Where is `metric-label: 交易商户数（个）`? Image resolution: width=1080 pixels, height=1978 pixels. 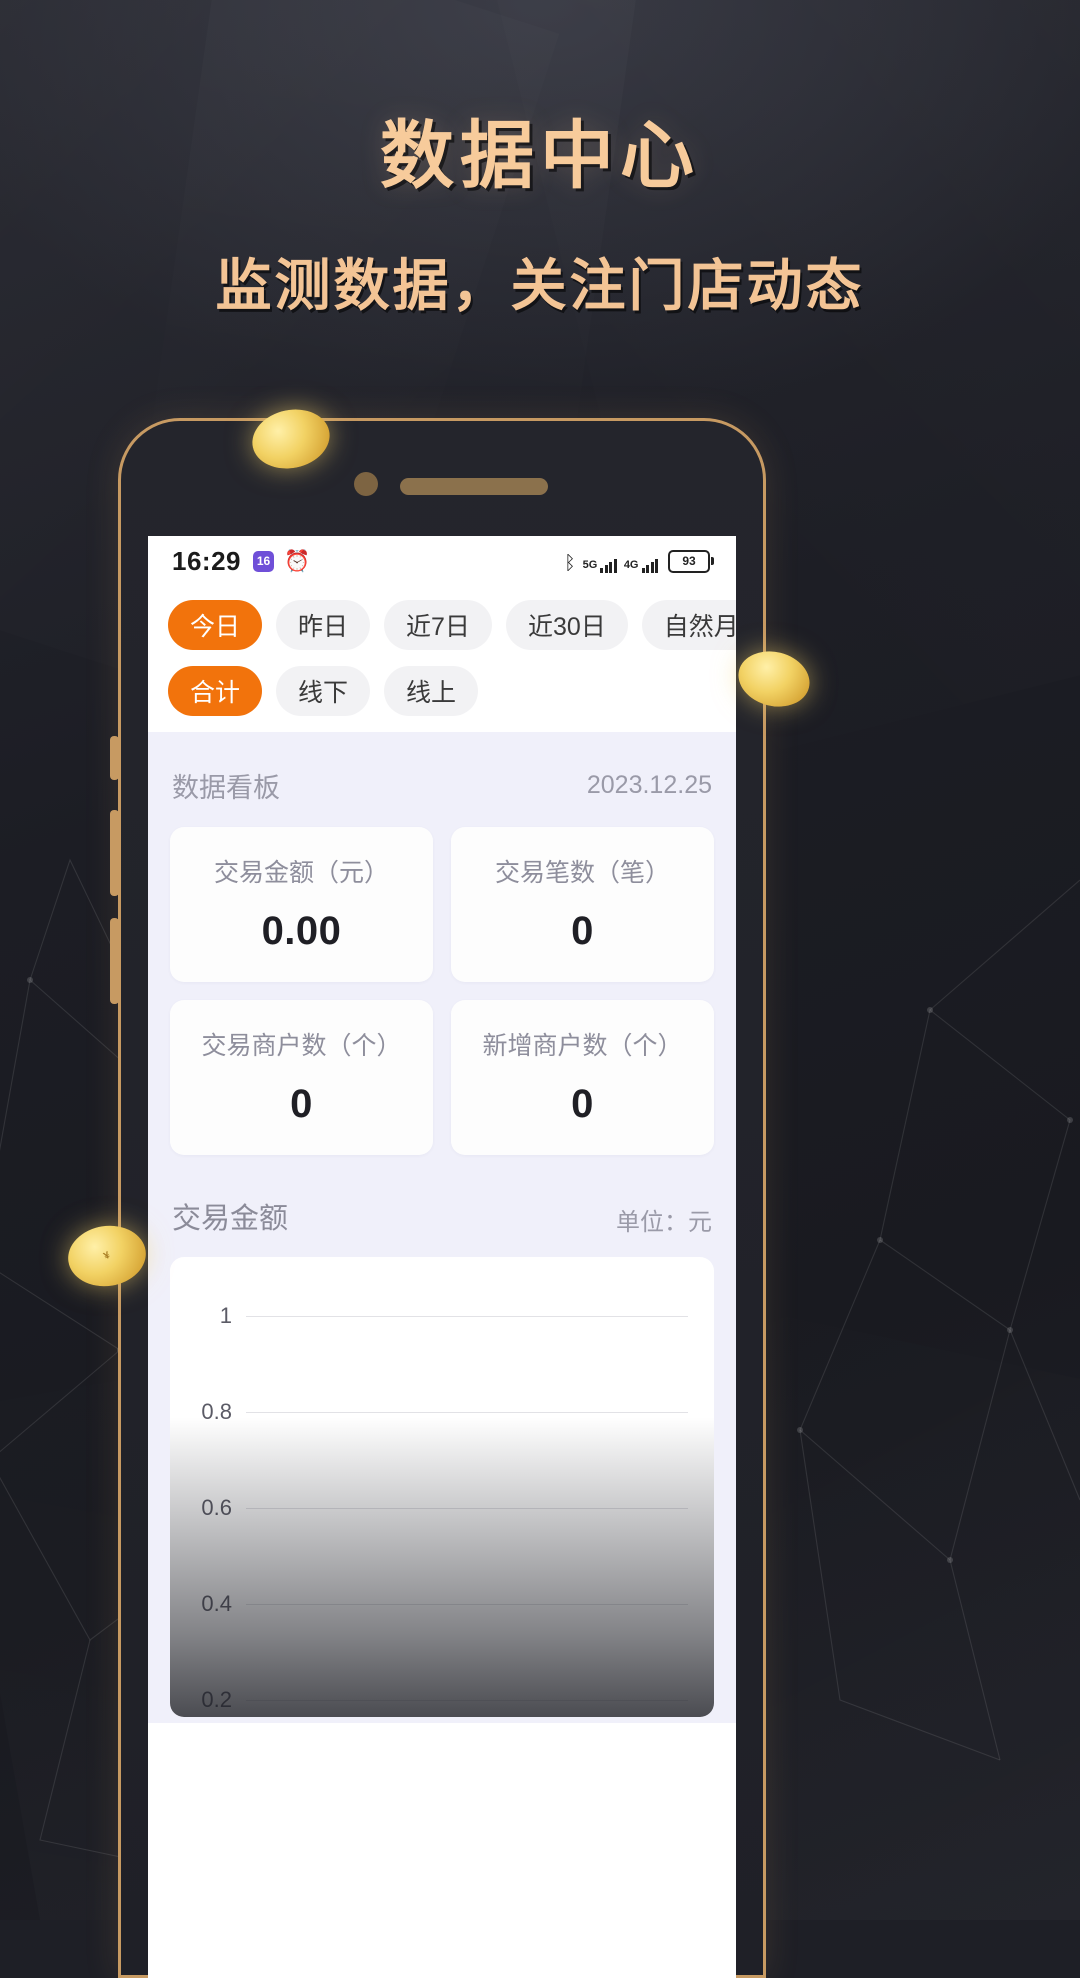
metric-label: 交易商户数（个） is located at coordinates (301, 1046).